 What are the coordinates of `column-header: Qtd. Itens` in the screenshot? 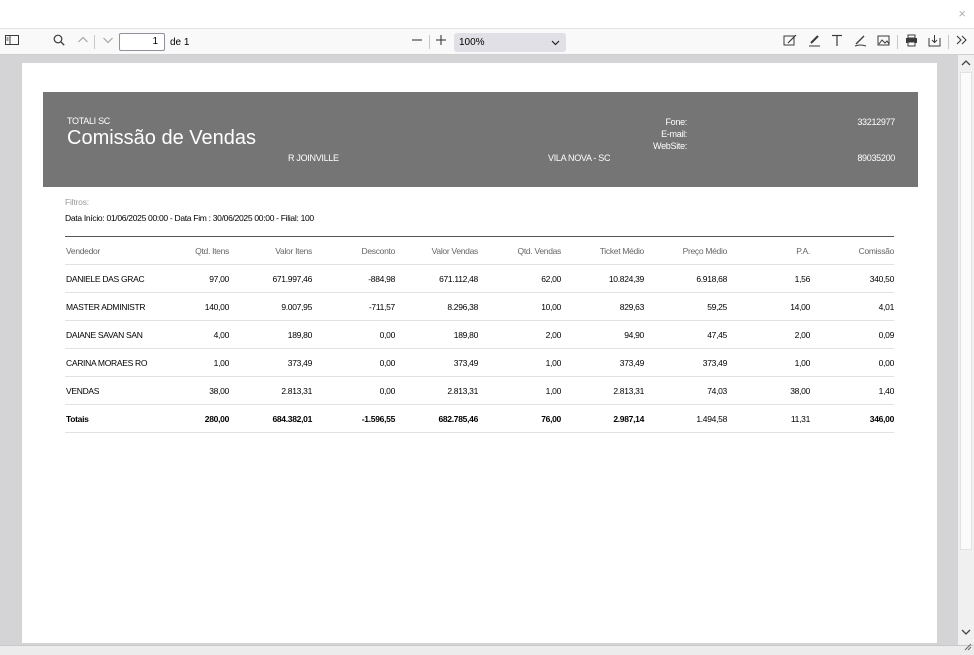 It's located at (192, 250).